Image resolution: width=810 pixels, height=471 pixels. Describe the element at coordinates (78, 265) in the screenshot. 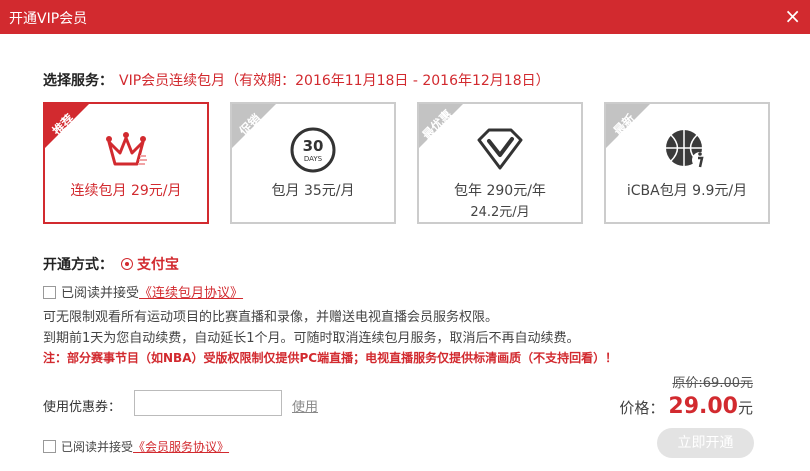

I see `payment-label: 开通方式：` at that location.